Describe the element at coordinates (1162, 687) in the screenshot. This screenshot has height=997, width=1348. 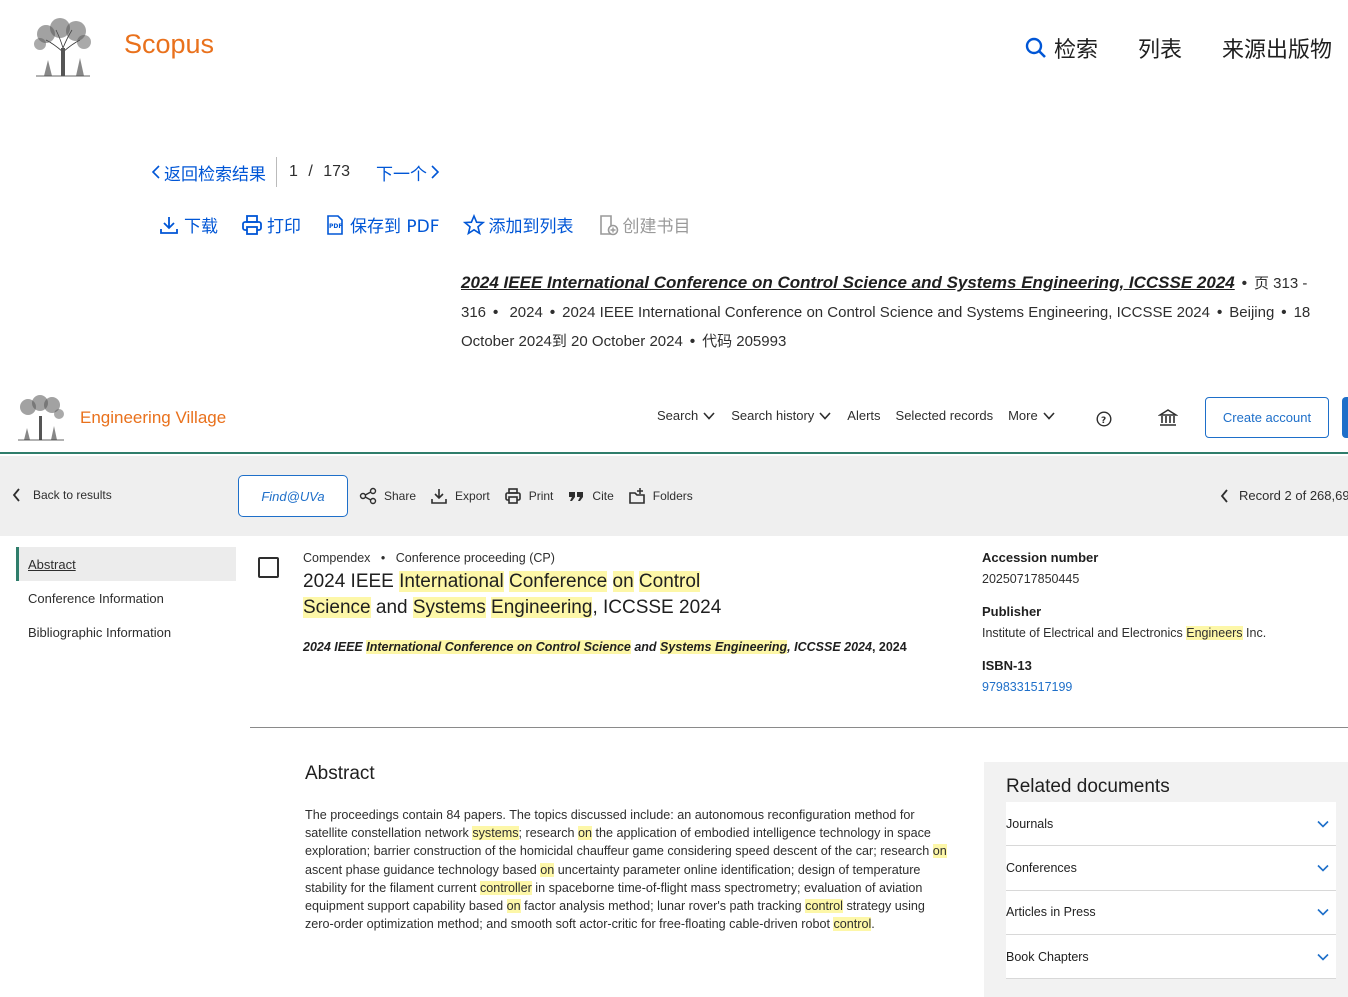
I see `isbn-link: 9798331517199` at that location.